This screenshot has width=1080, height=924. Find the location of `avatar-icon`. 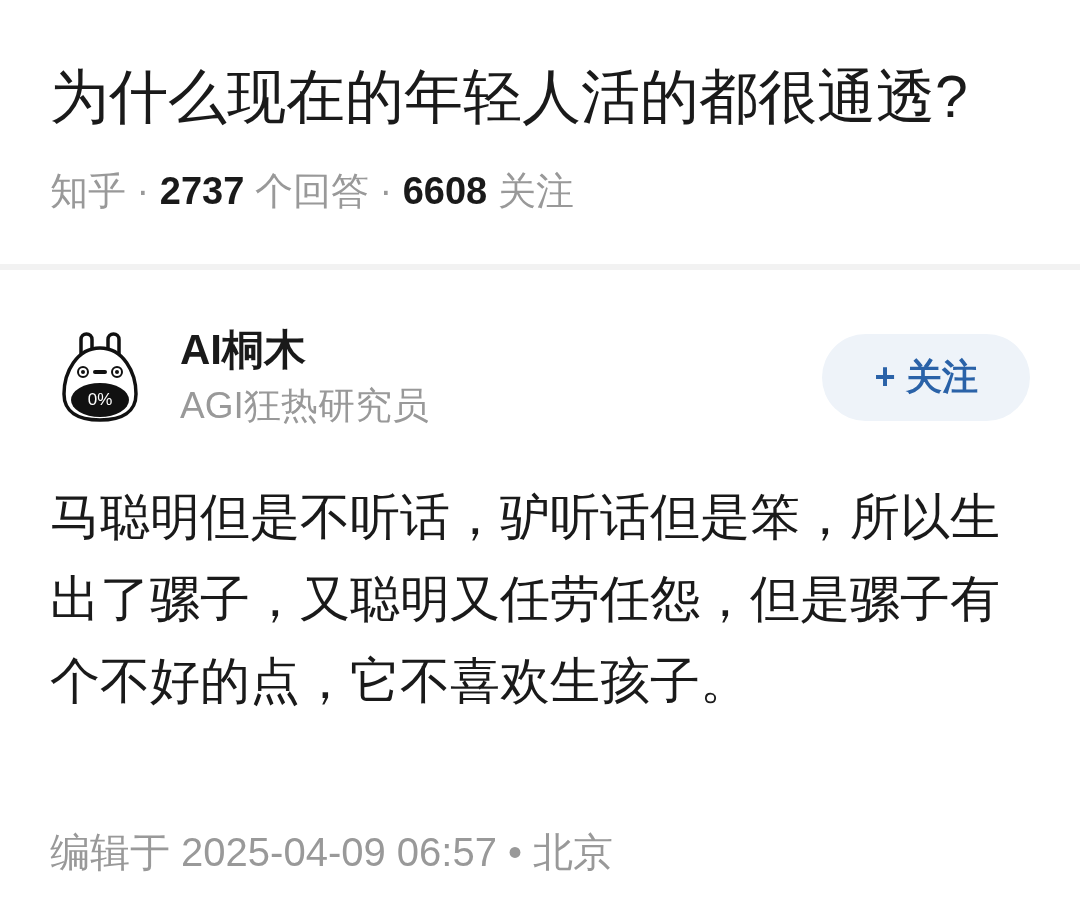

avatar-icon is located at coordinates (100, 377).